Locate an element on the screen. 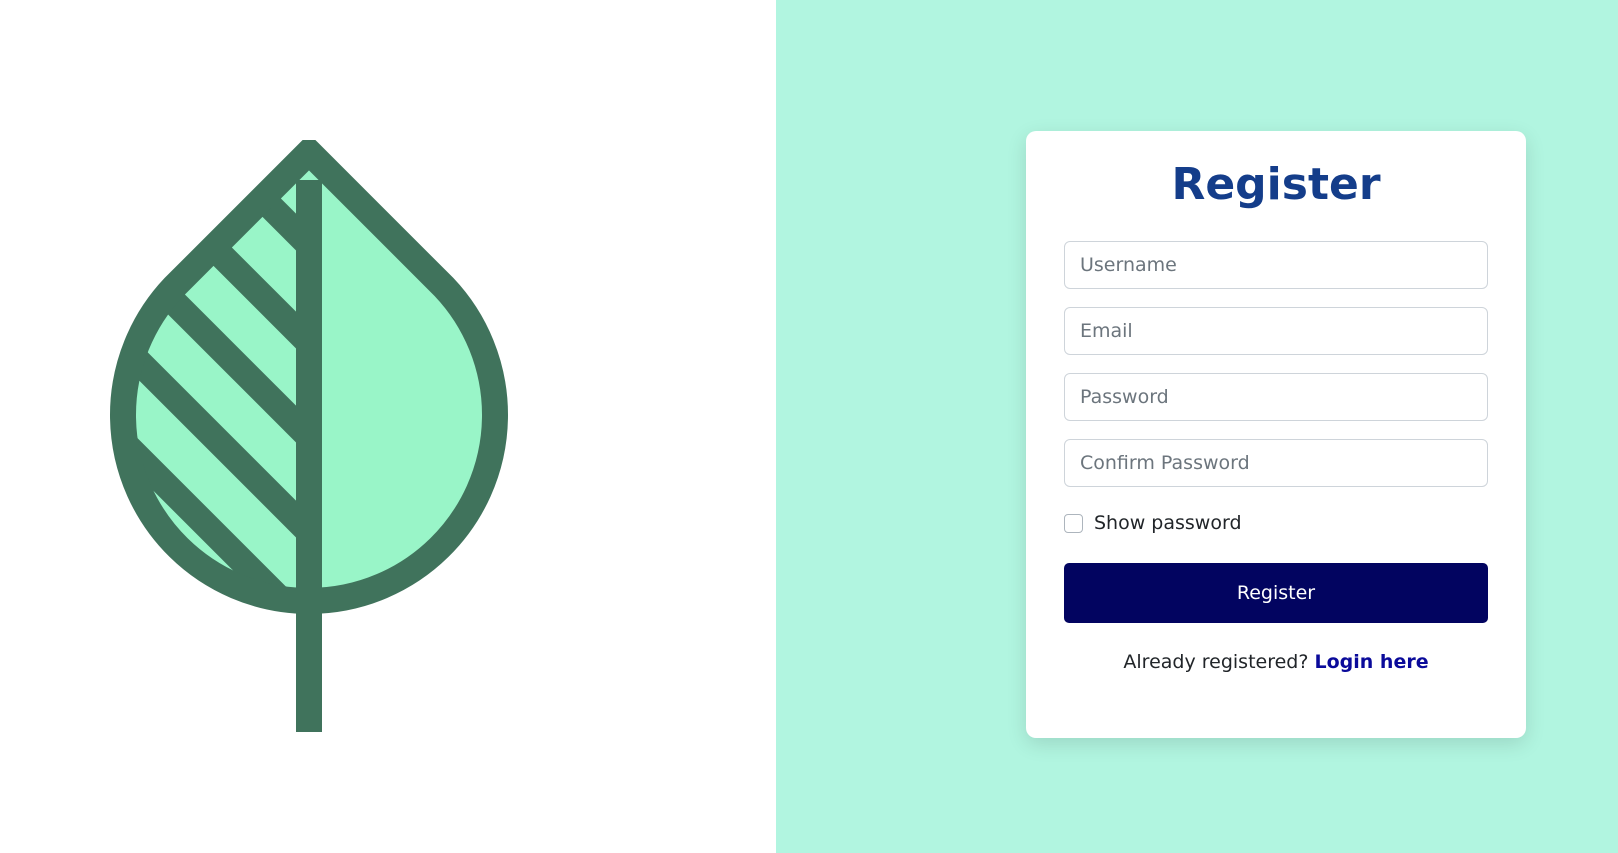 Image resolution: width=1618 pixels, height=853 pixels. login-prompt: Already registered? Login here is located at coordinates (1276, 662).